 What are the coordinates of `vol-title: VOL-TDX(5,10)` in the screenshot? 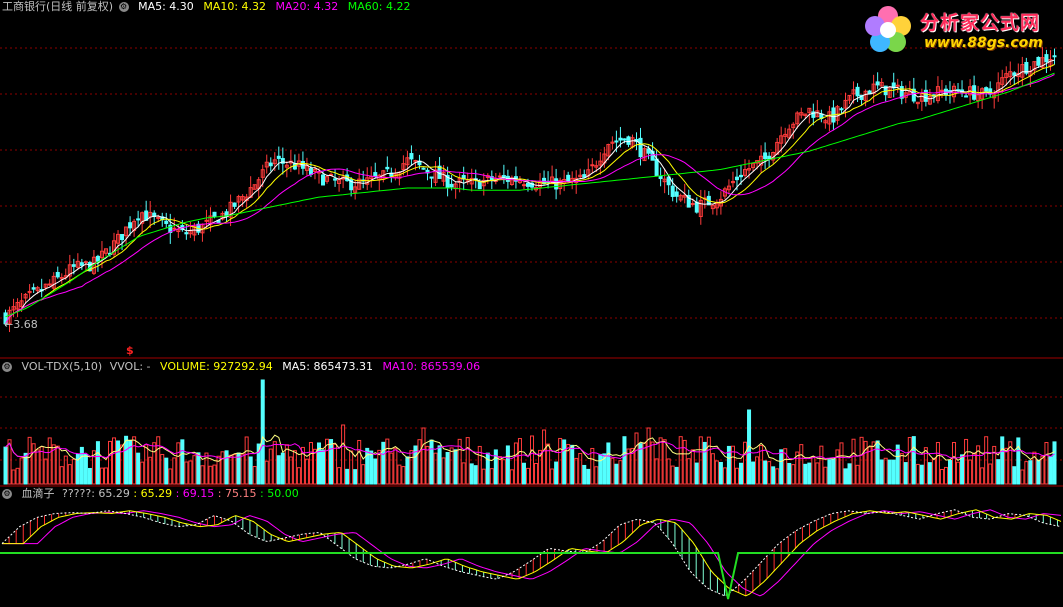 It's located at (62, 366).